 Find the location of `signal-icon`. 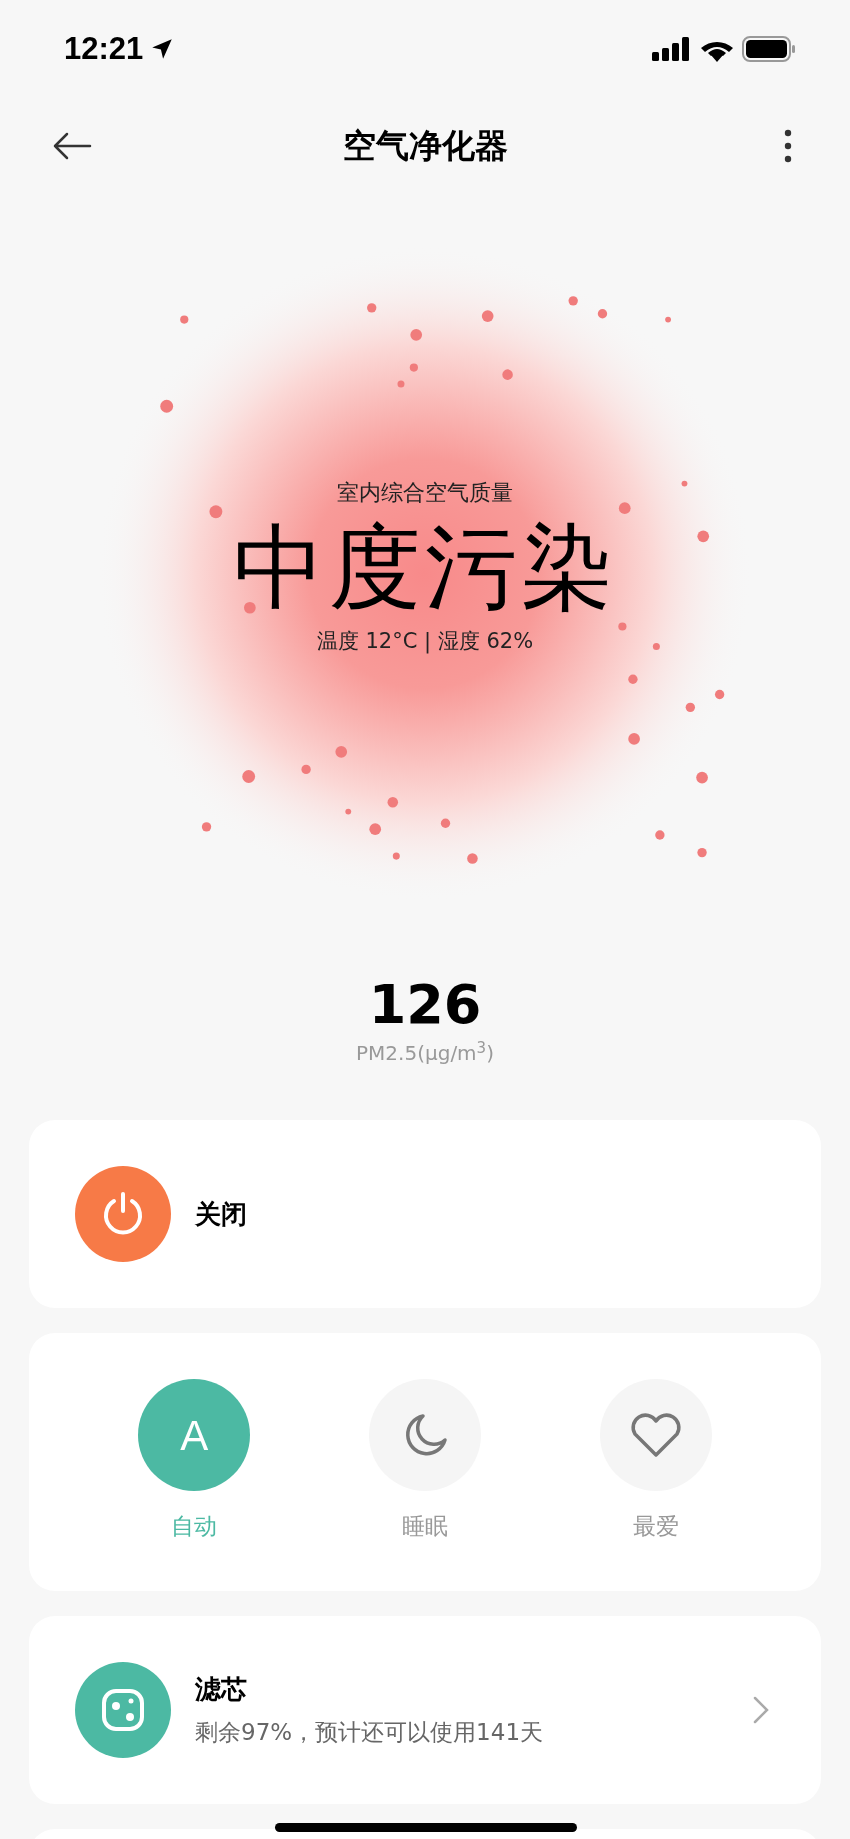

signal-icon is located at coordinates (672, 49).